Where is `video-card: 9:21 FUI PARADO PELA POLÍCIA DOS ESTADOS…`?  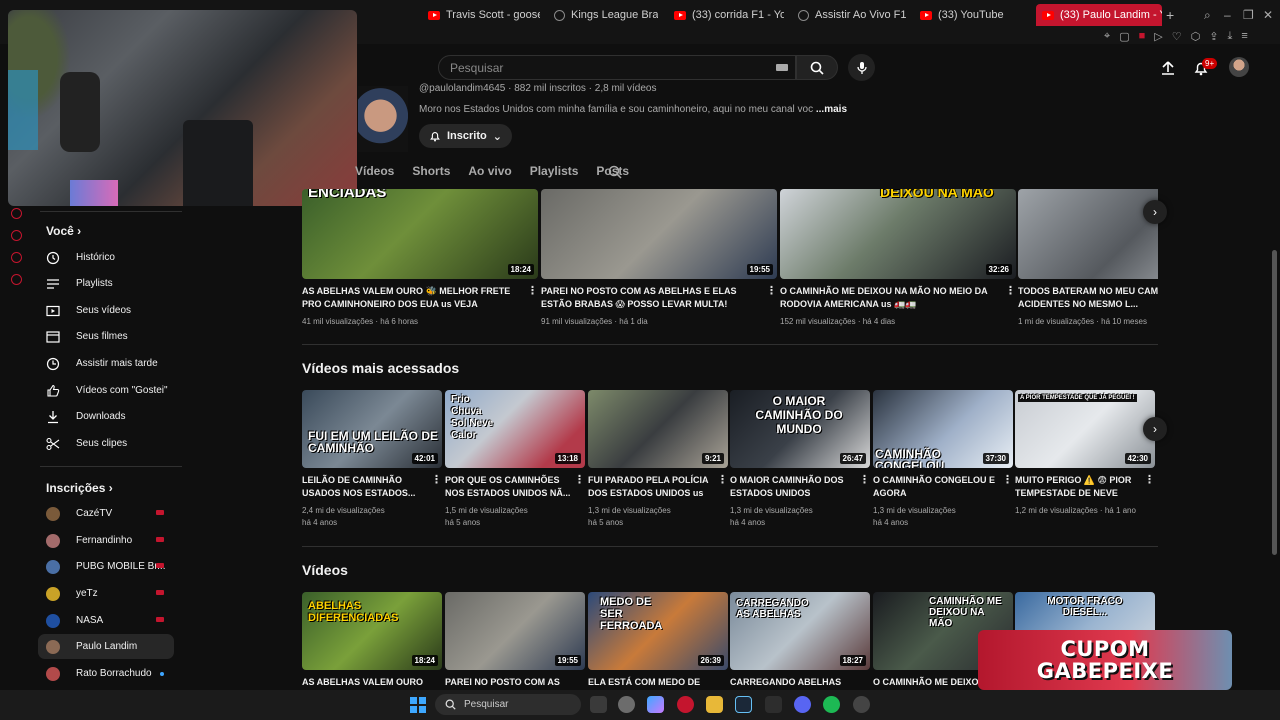
video-card: 9:21 FUI PARADO PELA POLÍCIA DOS ESTADOS… is located at coordinates (658, 459).